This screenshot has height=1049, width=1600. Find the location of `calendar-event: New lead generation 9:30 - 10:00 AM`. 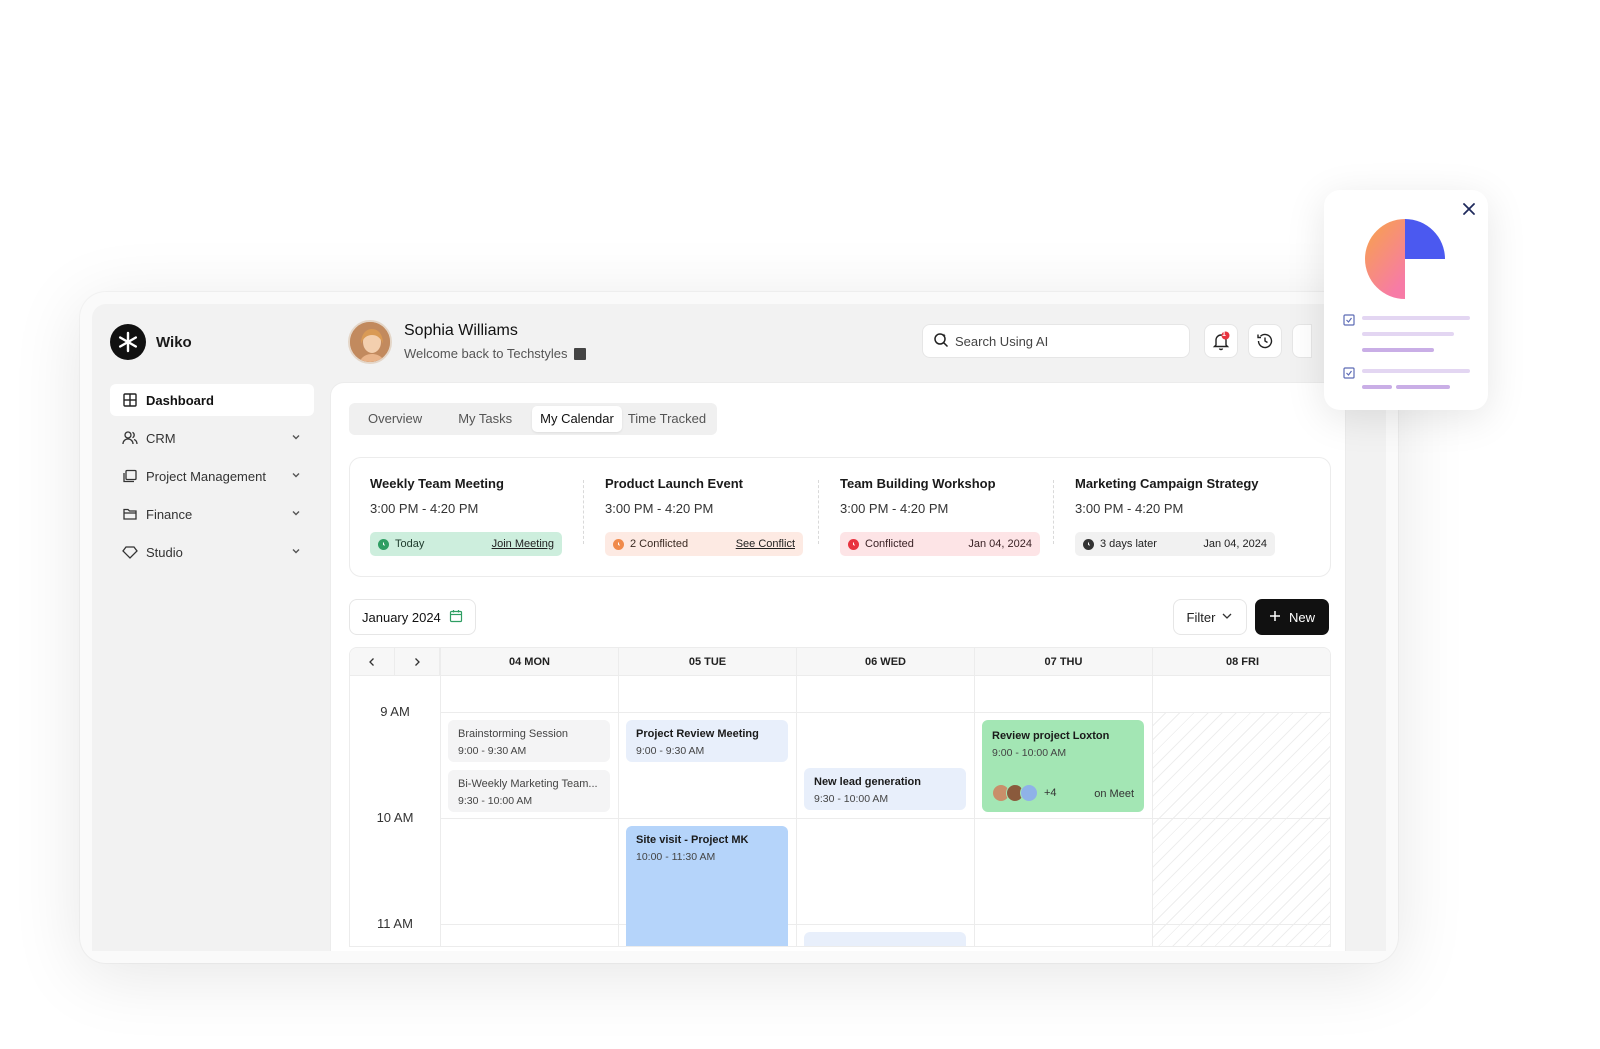

calendar-event: New lead generation 9:30 - 10:00 AM is located at coordinates (885, 789).